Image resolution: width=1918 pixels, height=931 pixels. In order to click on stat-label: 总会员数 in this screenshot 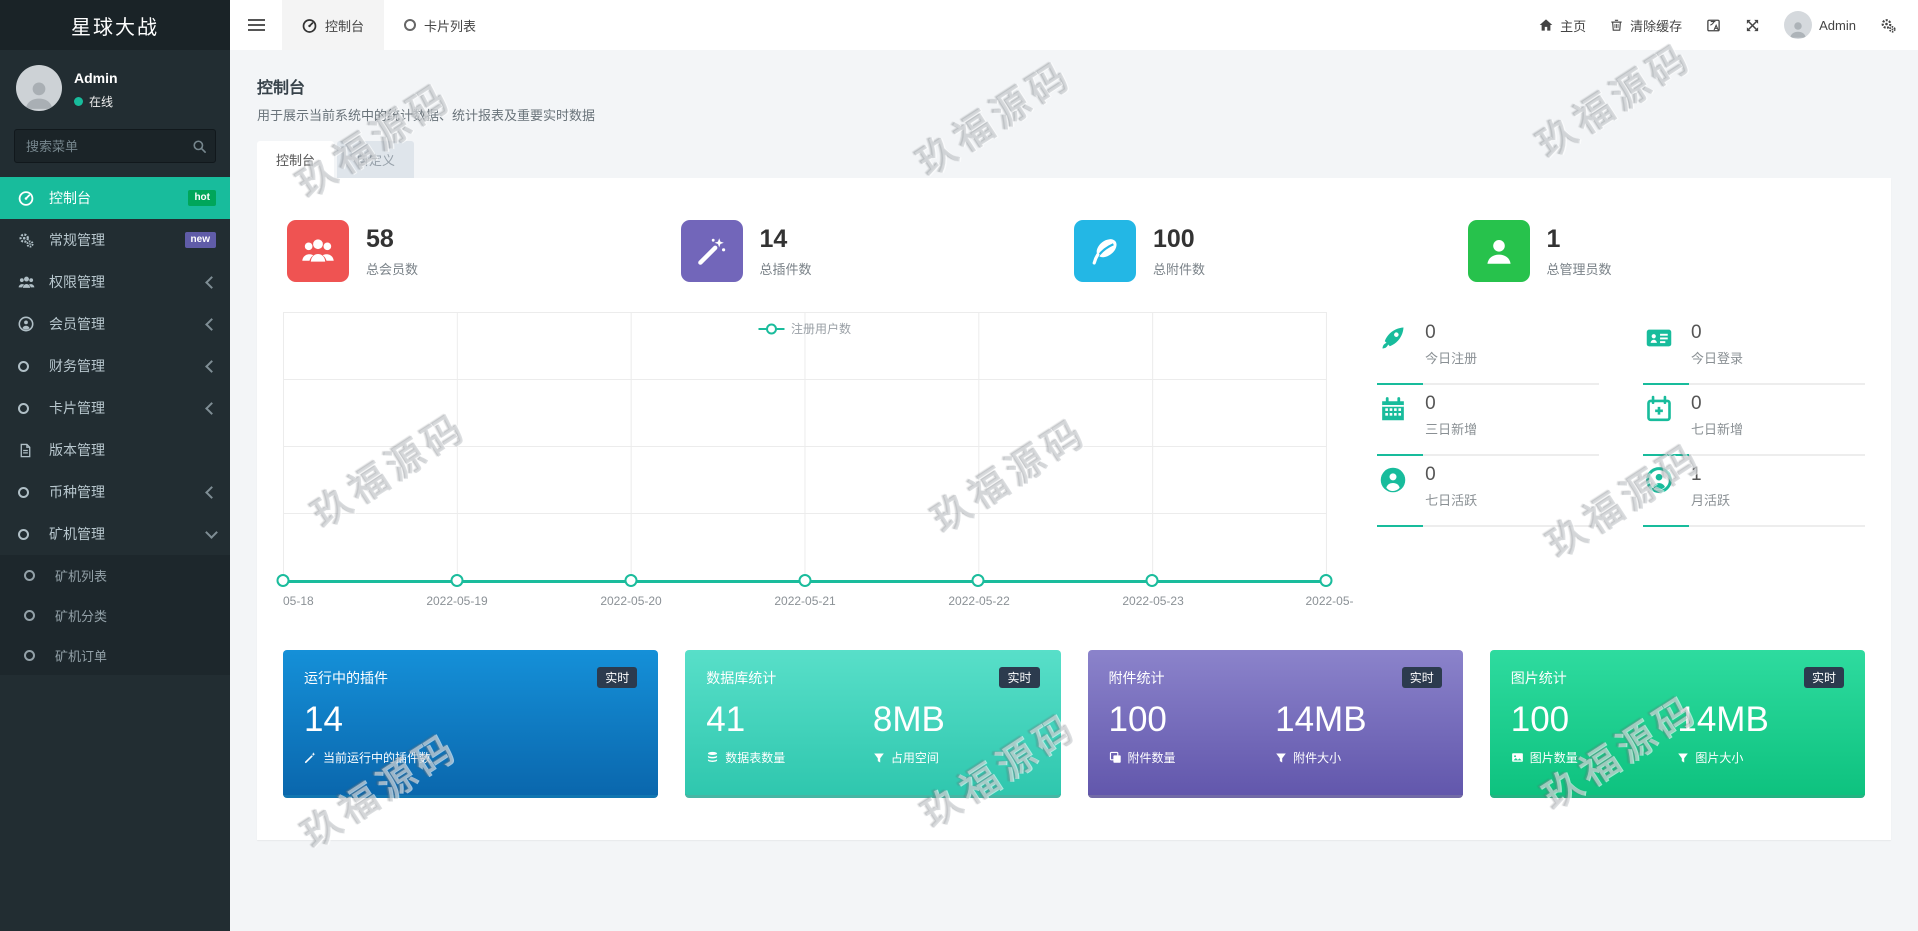, I will do `click(392, 269)`.